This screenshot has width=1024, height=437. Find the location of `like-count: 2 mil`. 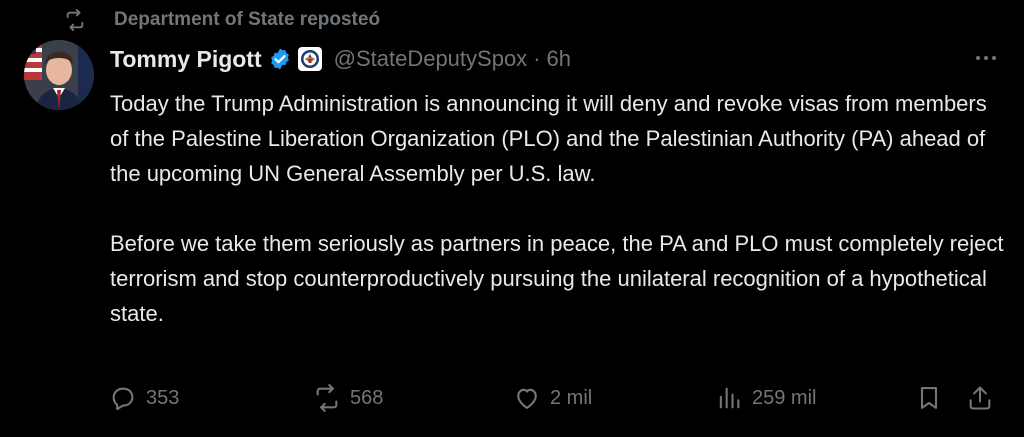

like-count: 2 mil is located at coordinates (571, 397).